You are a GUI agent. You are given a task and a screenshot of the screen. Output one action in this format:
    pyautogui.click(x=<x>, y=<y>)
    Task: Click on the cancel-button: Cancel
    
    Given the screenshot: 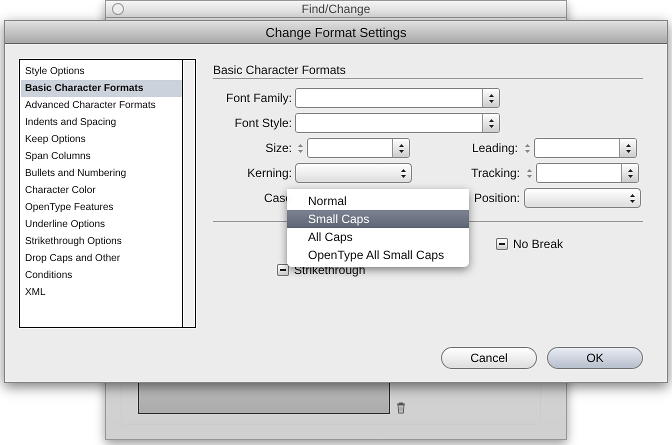 What is the action you would take?
    pyautogui.click(x=489, y=358)
    